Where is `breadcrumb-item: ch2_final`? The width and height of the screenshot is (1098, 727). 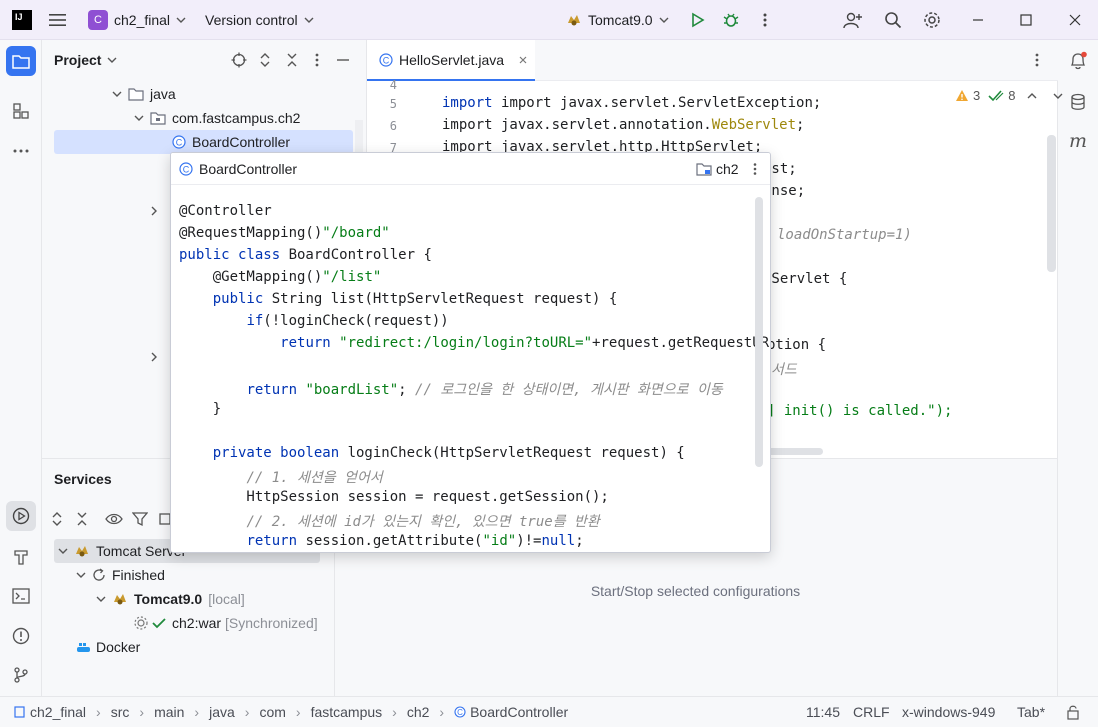
breadcrumb-item: ch2_final is located at coordinates (58, 712).